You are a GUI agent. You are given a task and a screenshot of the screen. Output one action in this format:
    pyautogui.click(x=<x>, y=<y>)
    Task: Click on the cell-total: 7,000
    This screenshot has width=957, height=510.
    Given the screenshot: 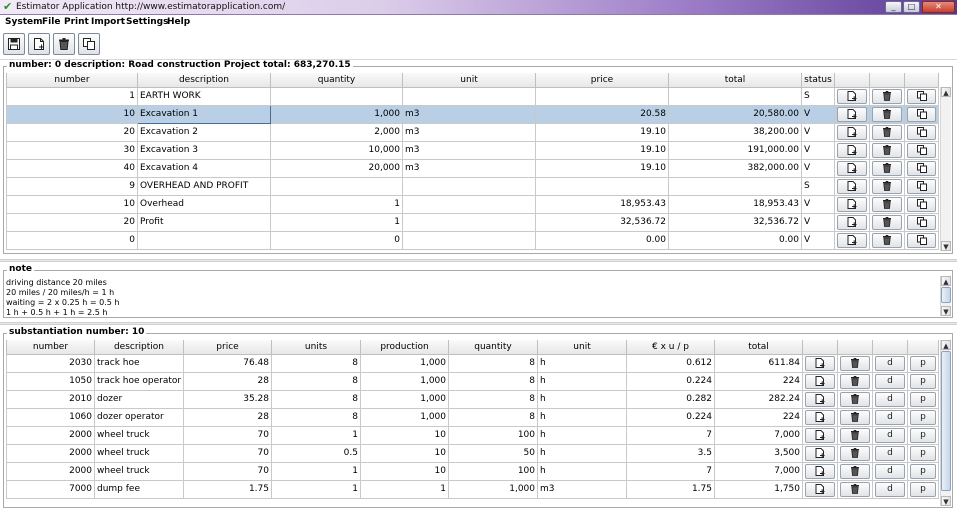 What is the action you would take?
    pyautogui.click(x=758, y=471)
    